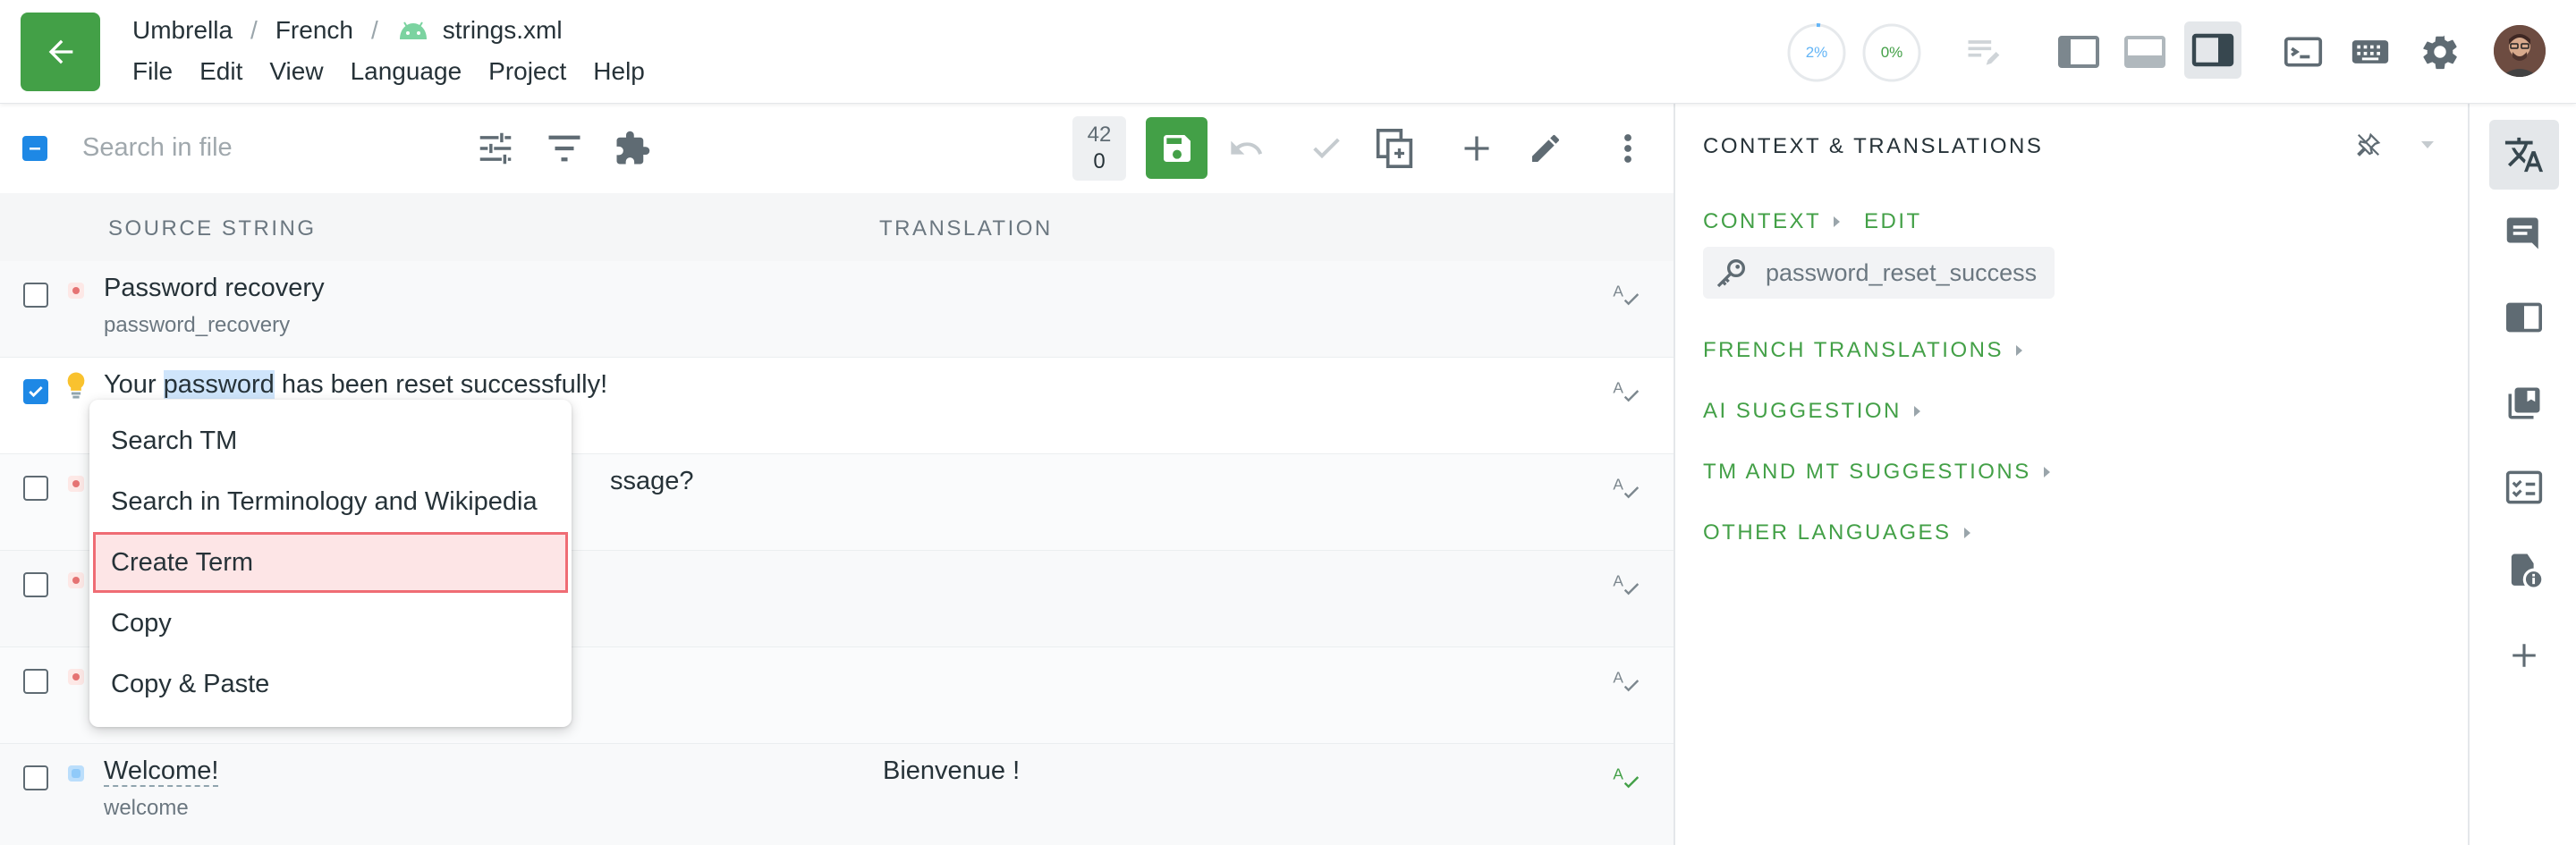 Image resolution: width=2576 pixels, height=845 pixels. Describe the element at coordinates (1394, 148) in the screenshot. I see `copy-source-icon` at that location.